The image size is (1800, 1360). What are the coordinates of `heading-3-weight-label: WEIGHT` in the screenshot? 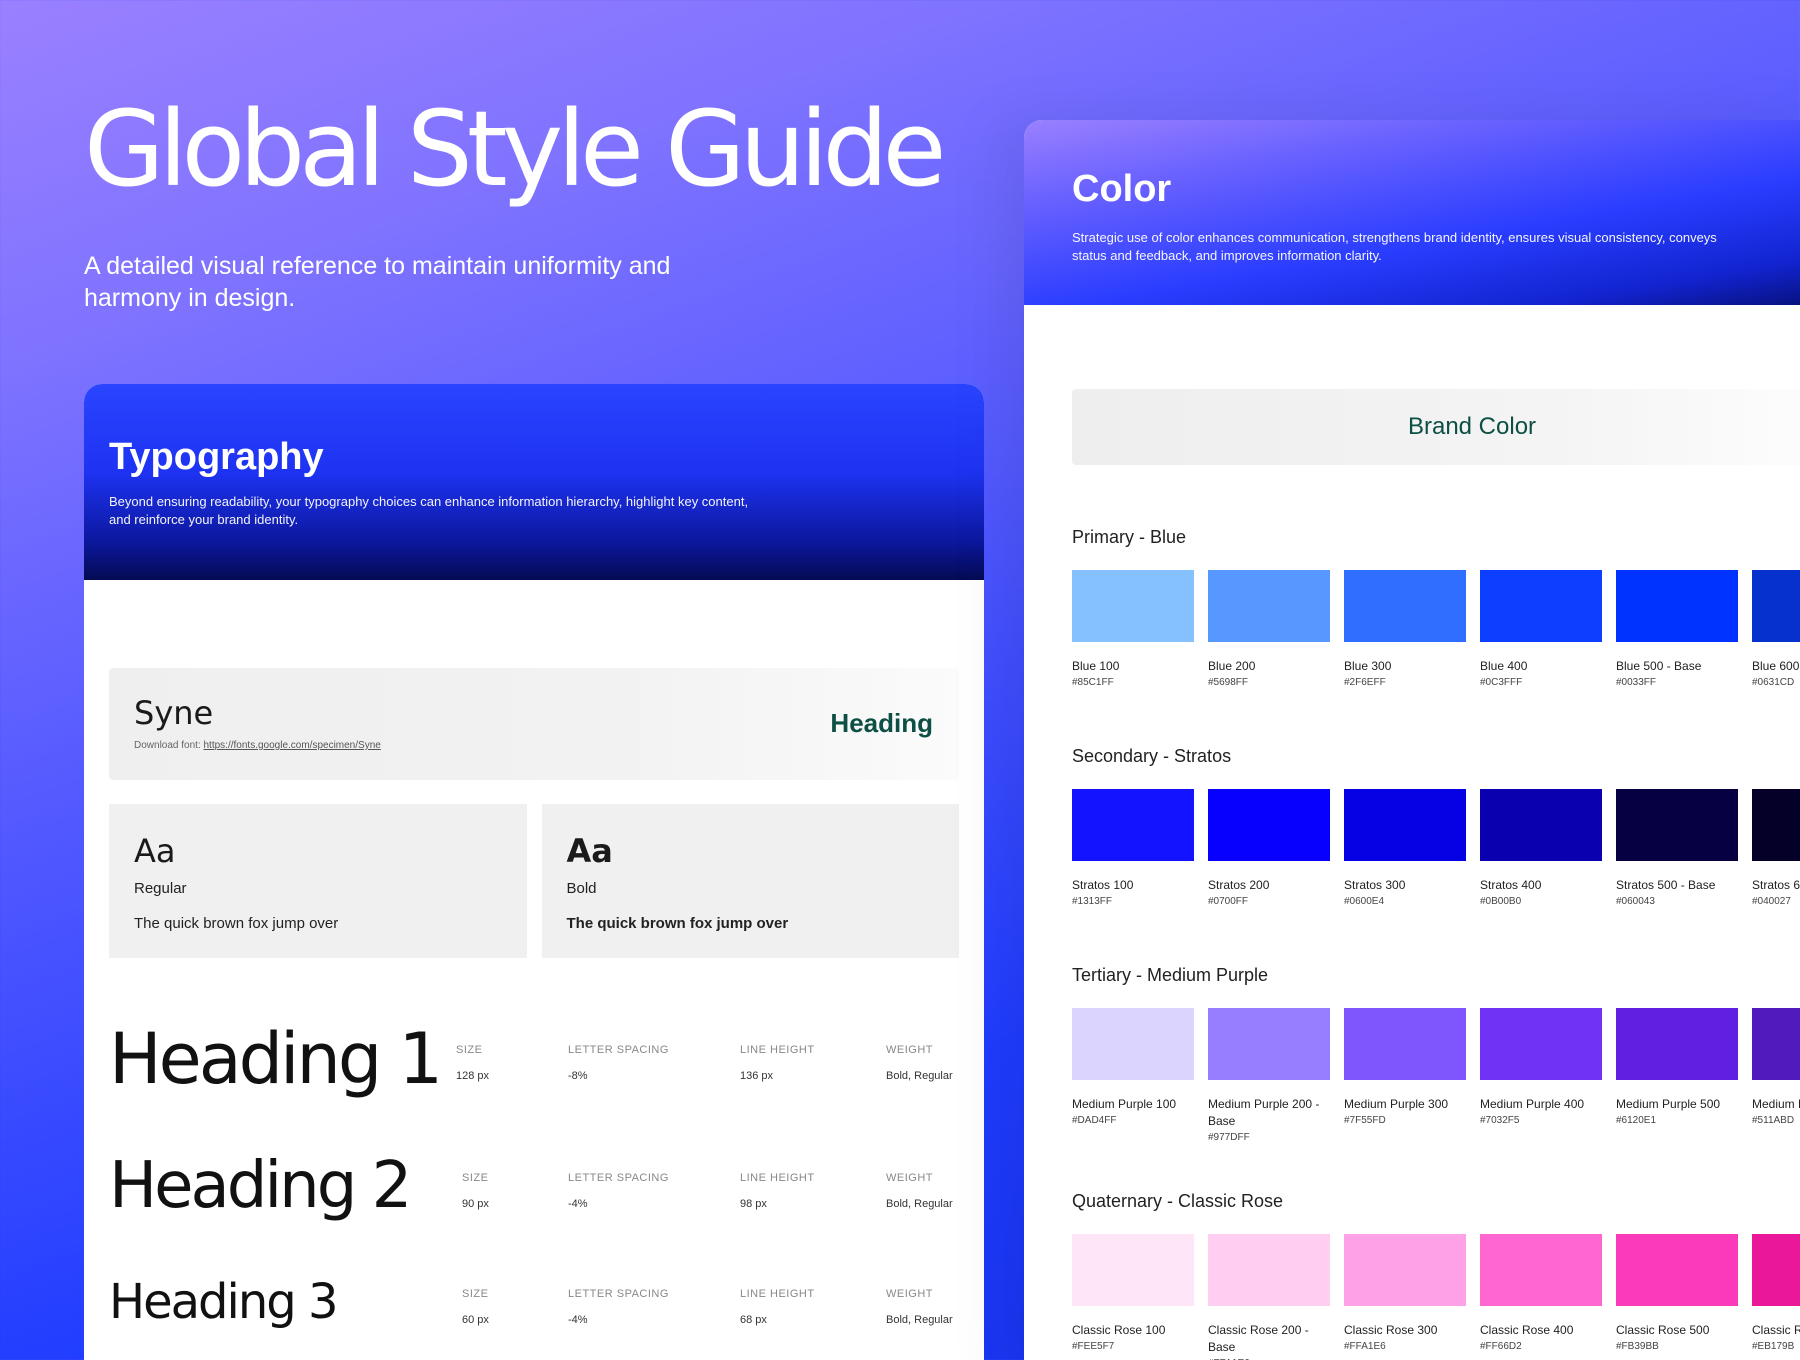 It's located at (909, 1294).